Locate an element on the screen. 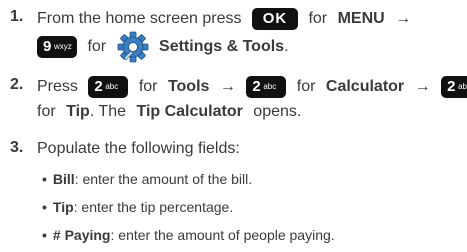  step-1-for: for is located at coordinates (318, 19).